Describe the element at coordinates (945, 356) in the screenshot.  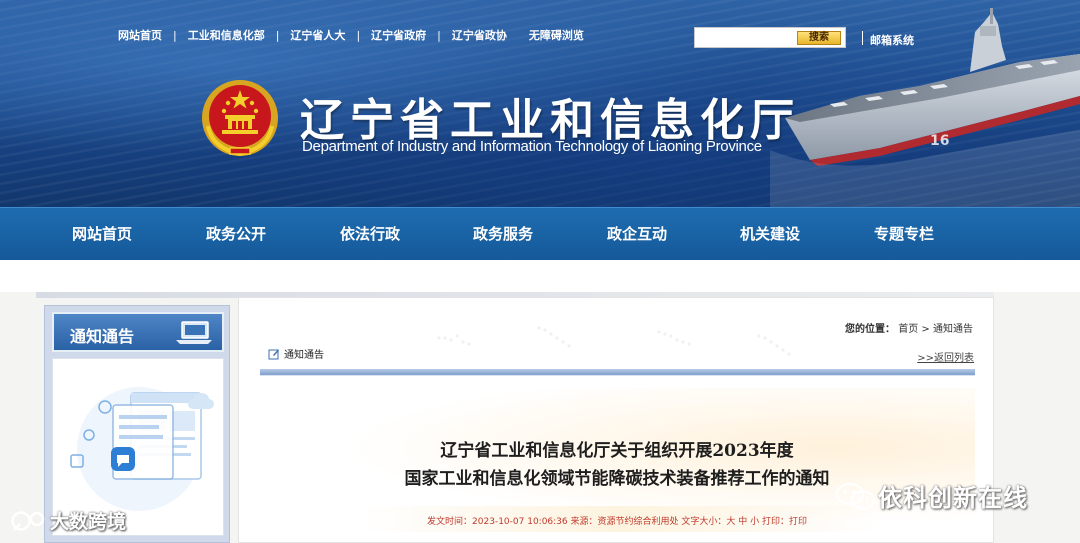
I see `back-to-list-link: >>返回列表` at that location.